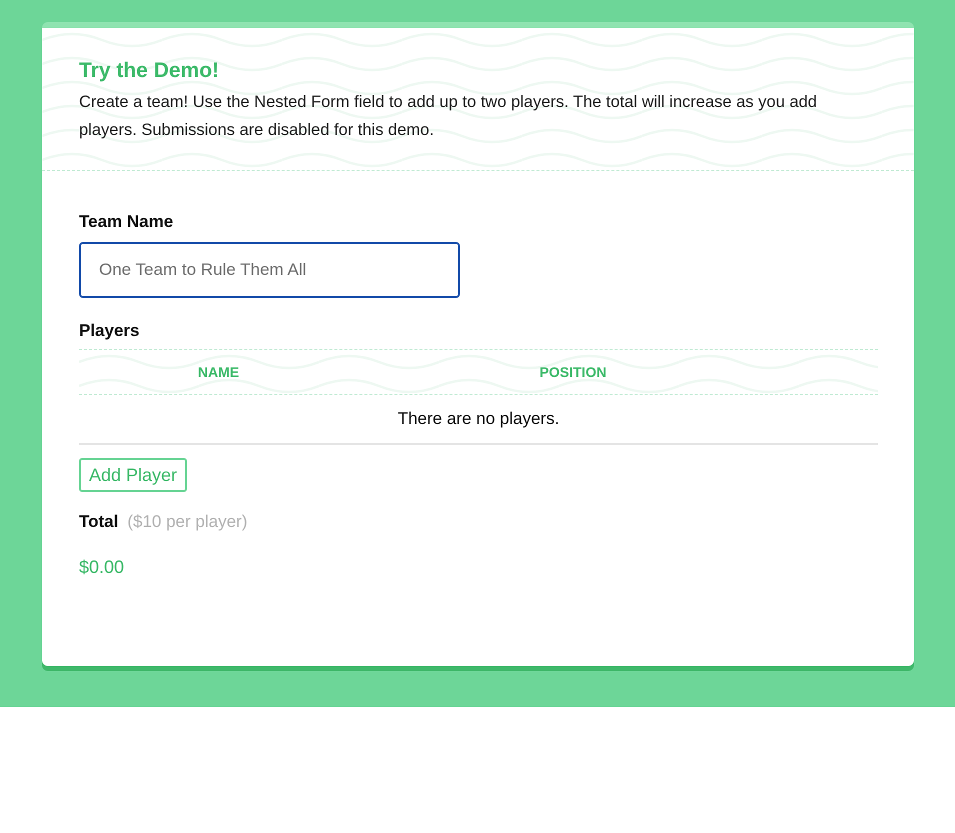 This screenshot has width=955, height=833. I want to click on text-input: One Team to Rule Them All, so click(269, 270).